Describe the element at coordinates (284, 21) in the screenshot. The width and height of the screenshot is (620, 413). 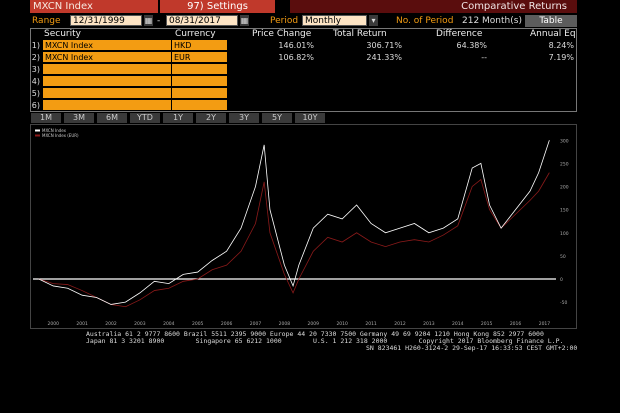
I see `period-label: Period` at that location.